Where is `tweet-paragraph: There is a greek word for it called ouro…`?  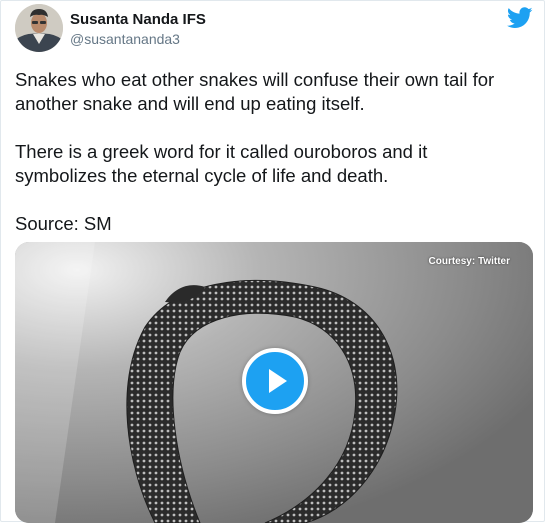
tweet-paragraph: There is a greek word for it called ouro… is located at coordinates (221, 163).